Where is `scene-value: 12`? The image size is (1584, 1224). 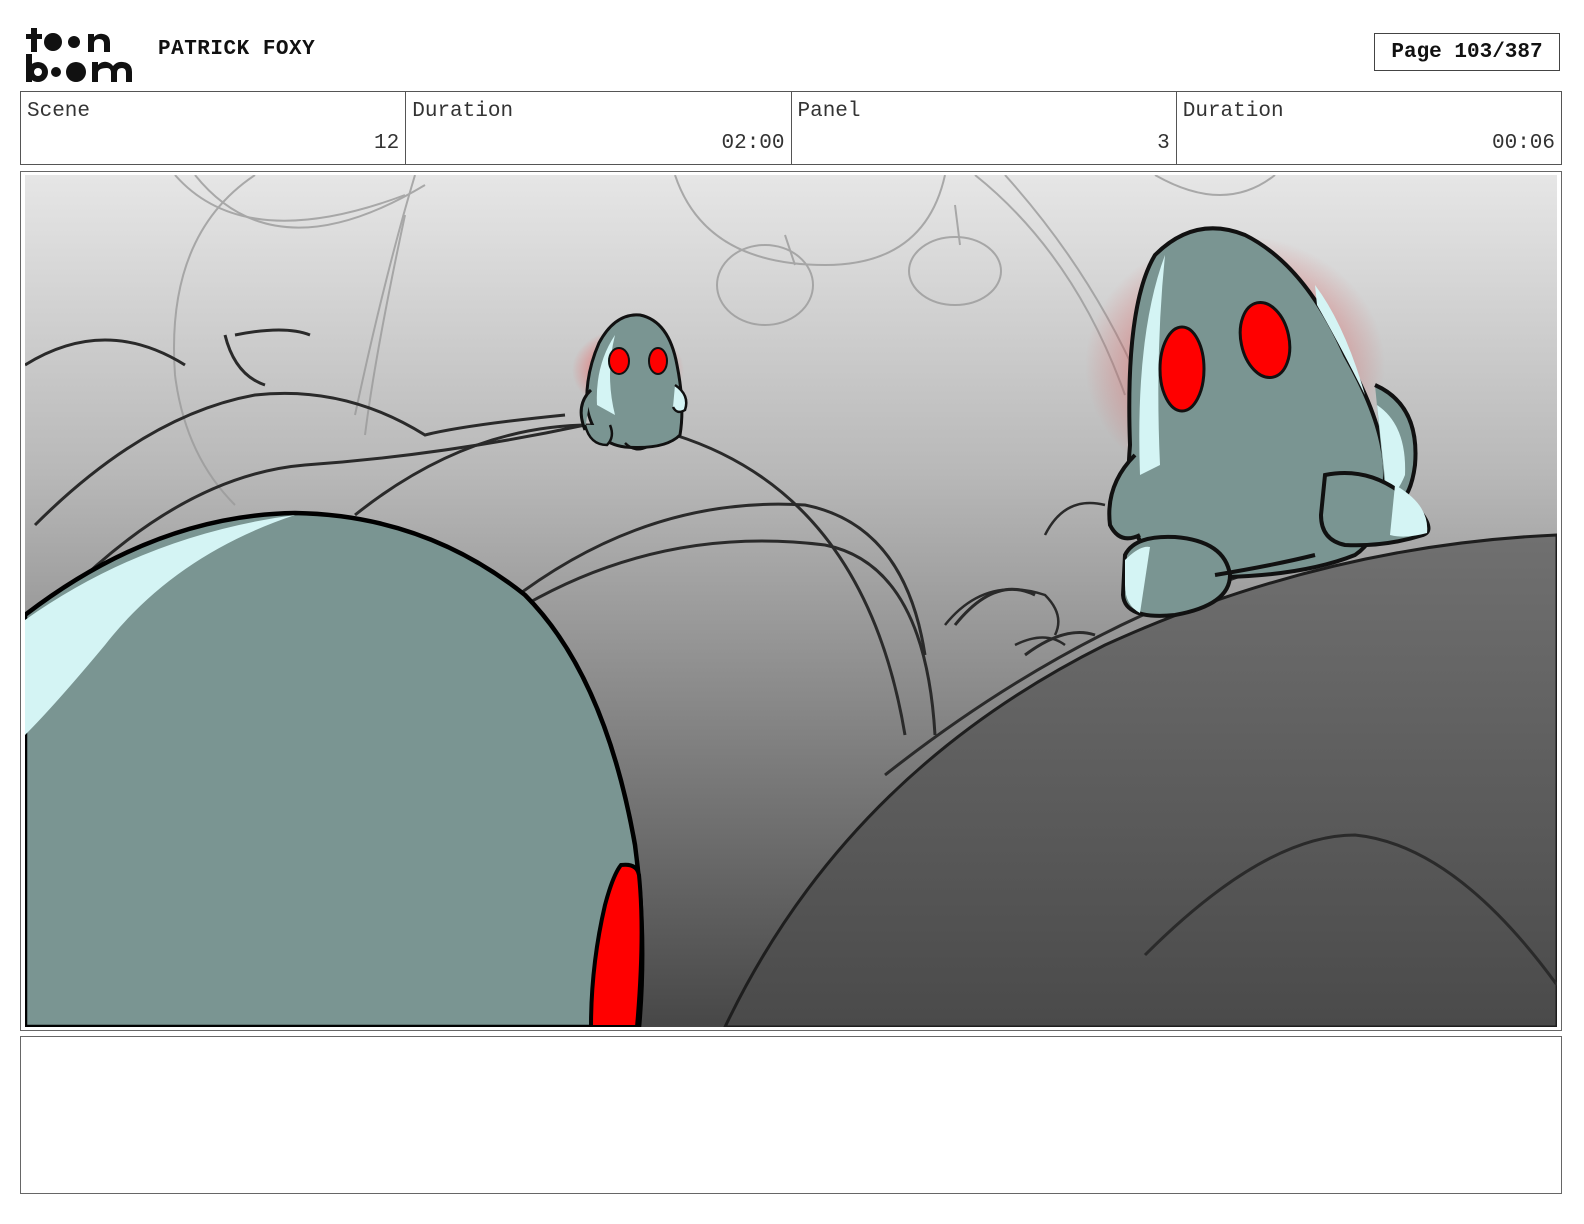 scene-value: 12 is located at coordinates (387, 143).